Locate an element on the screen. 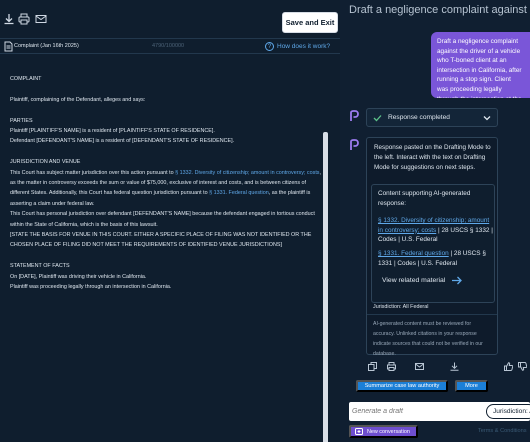 This screenshot has width=530, height=442. chat-plus-icon is located at coordinates (359, 431).